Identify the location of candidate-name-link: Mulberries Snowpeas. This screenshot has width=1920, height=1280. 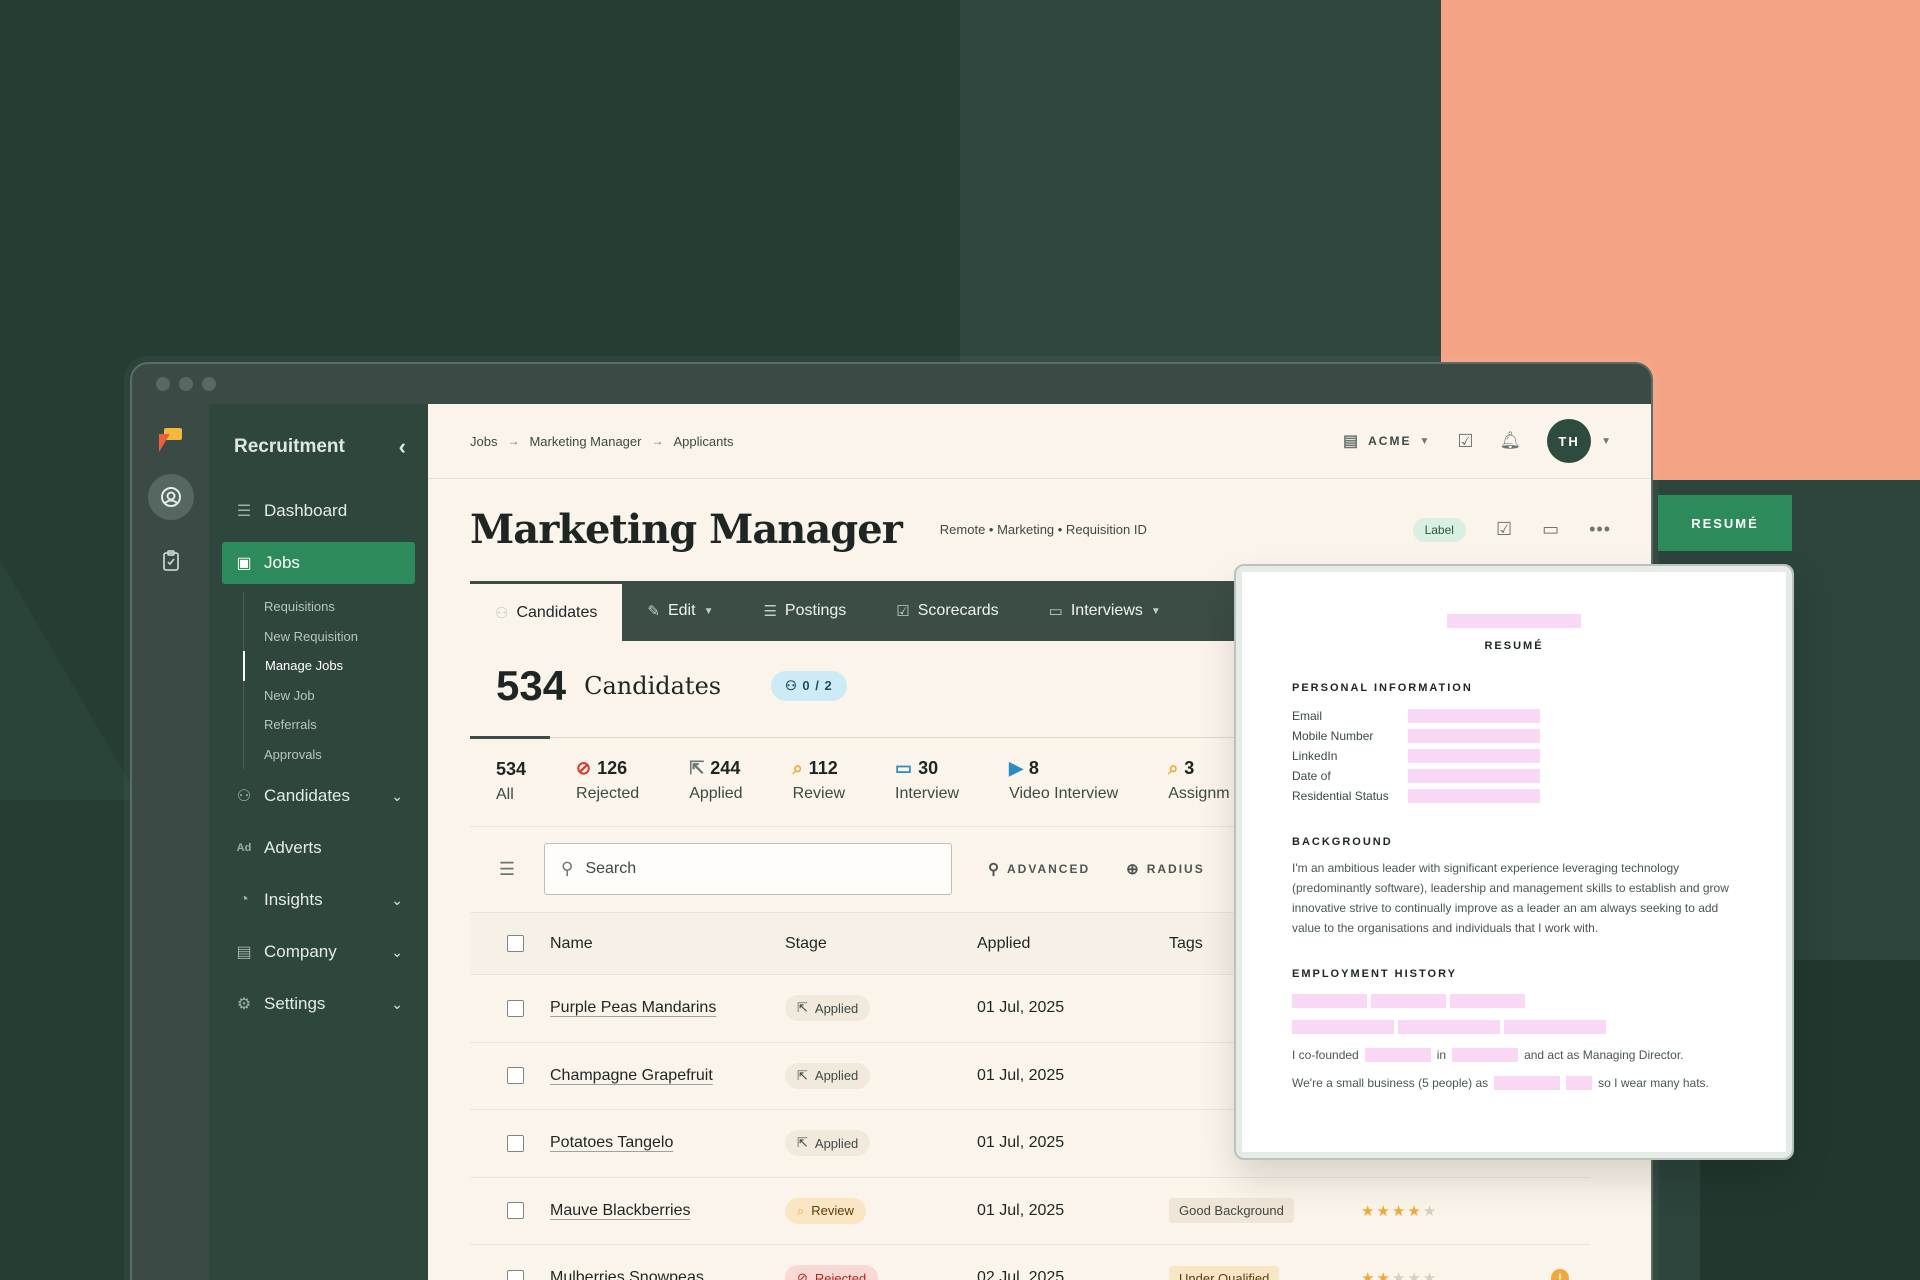
(627, 1274).